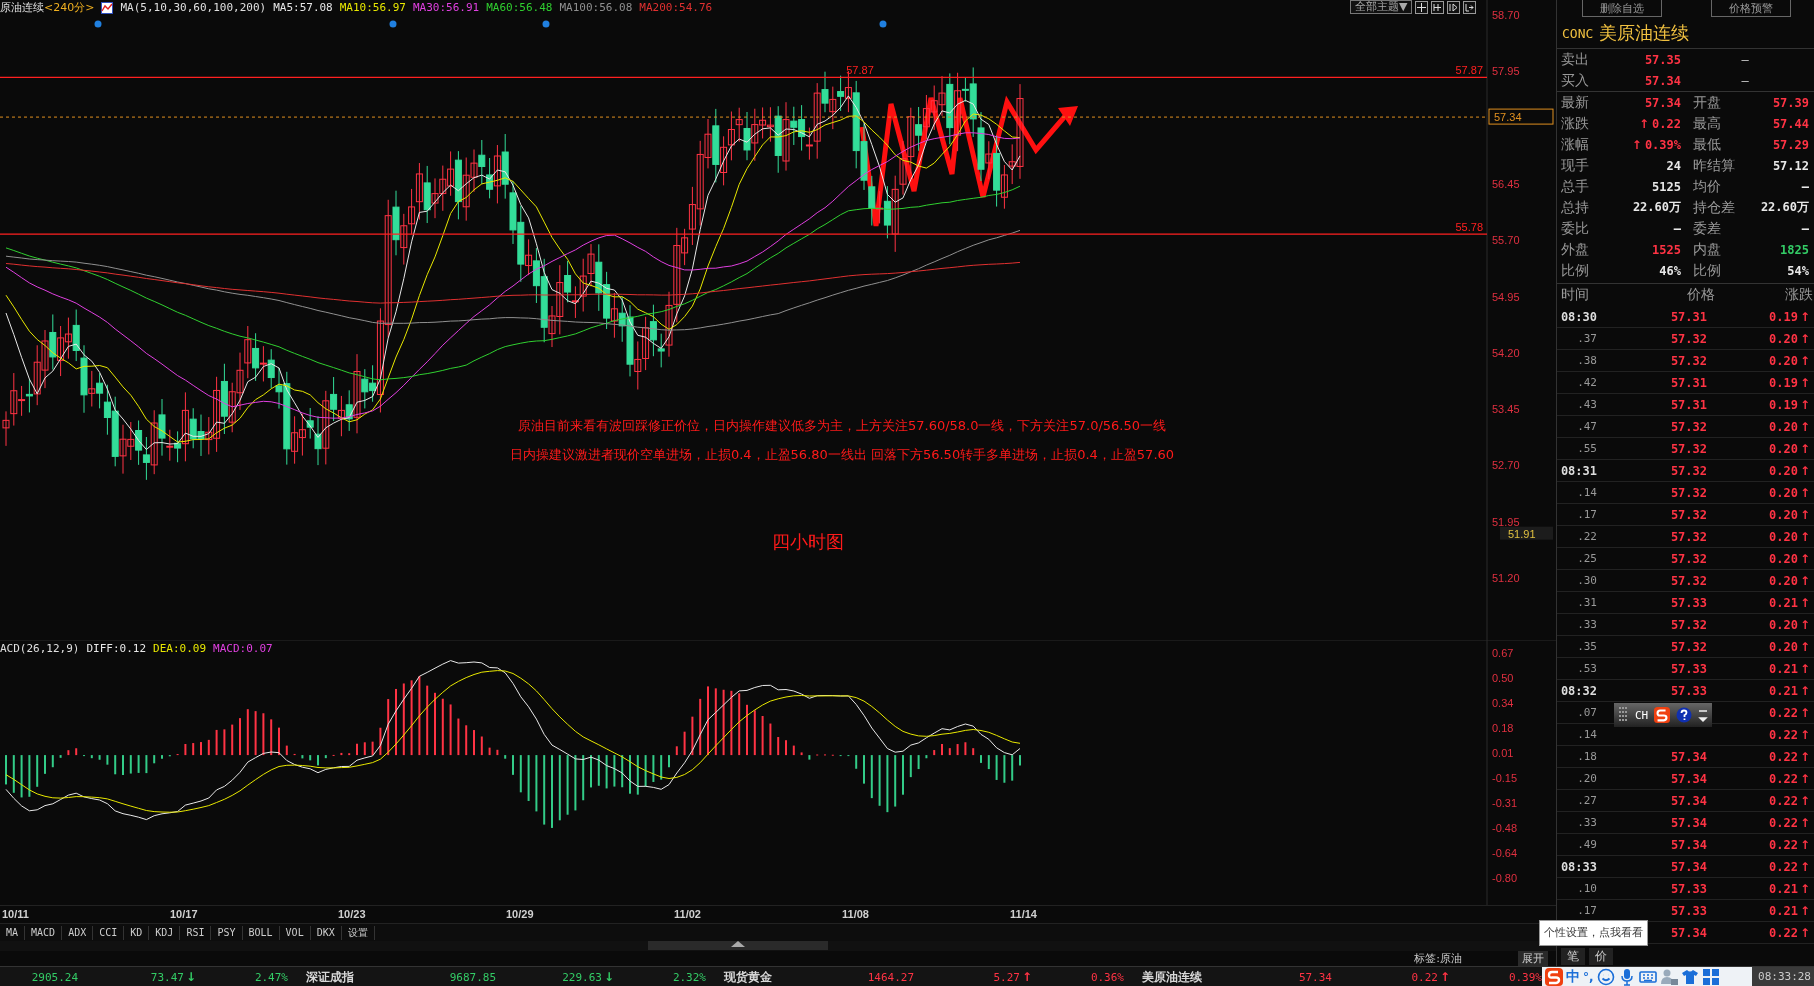 The height and width of the screenshot is (986, 1814). I want to click on quote-value: 46%, so click(1670, 270).